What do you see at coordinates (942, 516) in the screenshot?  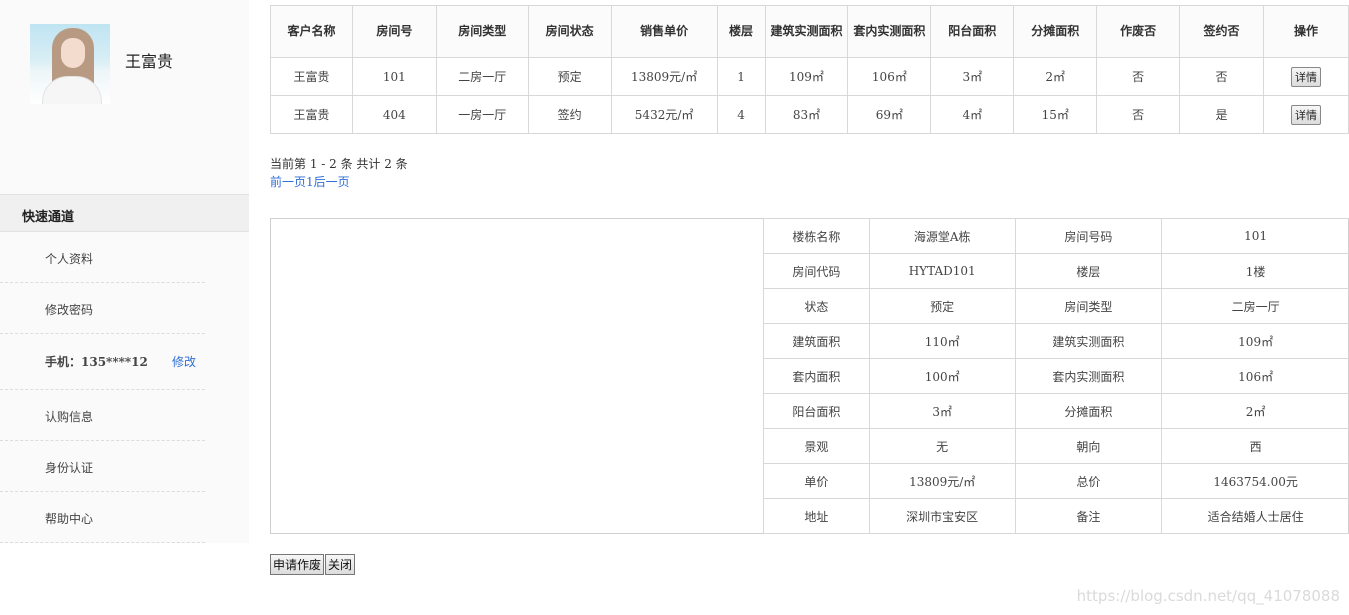 I see `detail-value: 深圳市宝安区` at bounding box center [942, 516].